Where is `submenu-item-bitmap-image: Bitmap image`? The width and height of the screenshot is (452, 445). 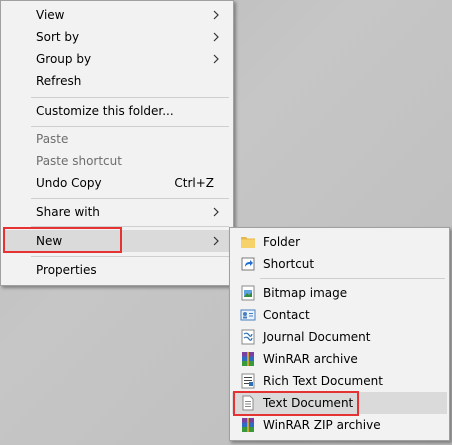 submenu-item-bitmap-image: Bitmap image is located at coordinates (339, 293).